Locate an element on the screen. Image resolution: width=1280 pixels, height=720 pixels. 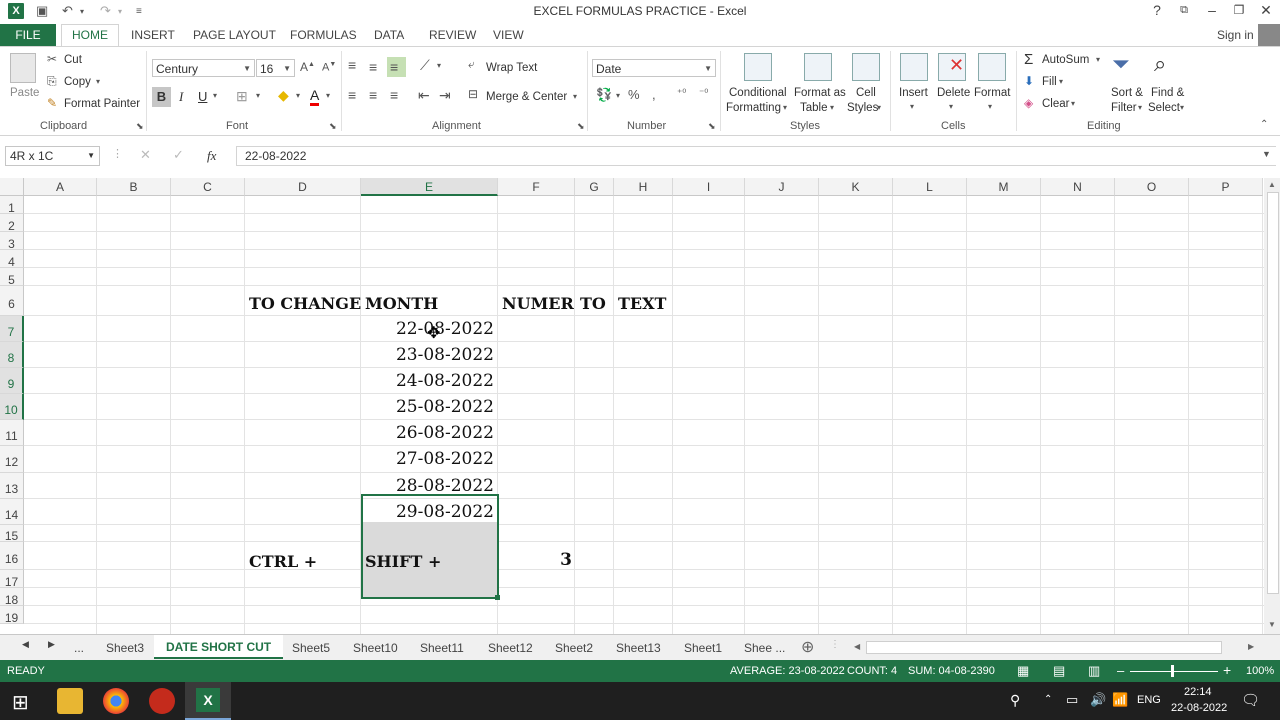
row-header-18: 18 is located at coordinates (12, 597).